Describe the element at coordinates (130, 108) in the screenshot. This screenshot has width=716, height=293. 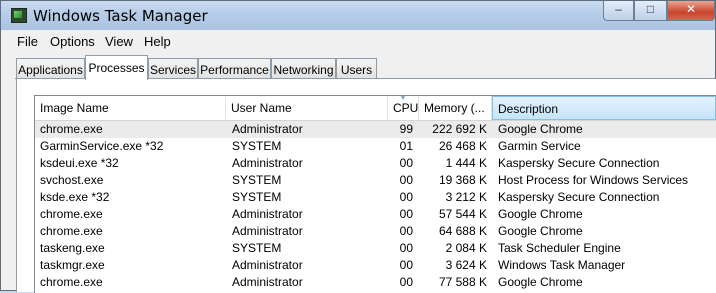
I see `column-image-name: Image Name` at that location.